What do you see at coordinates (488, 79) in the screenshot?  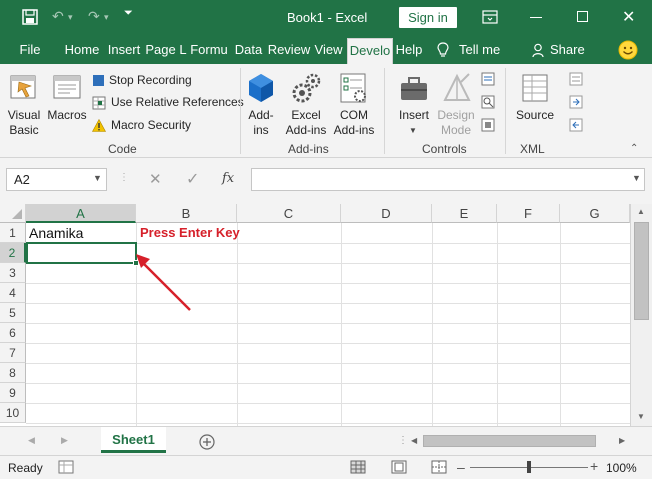 I see `properties-icon` at bounding box center [488, 79].